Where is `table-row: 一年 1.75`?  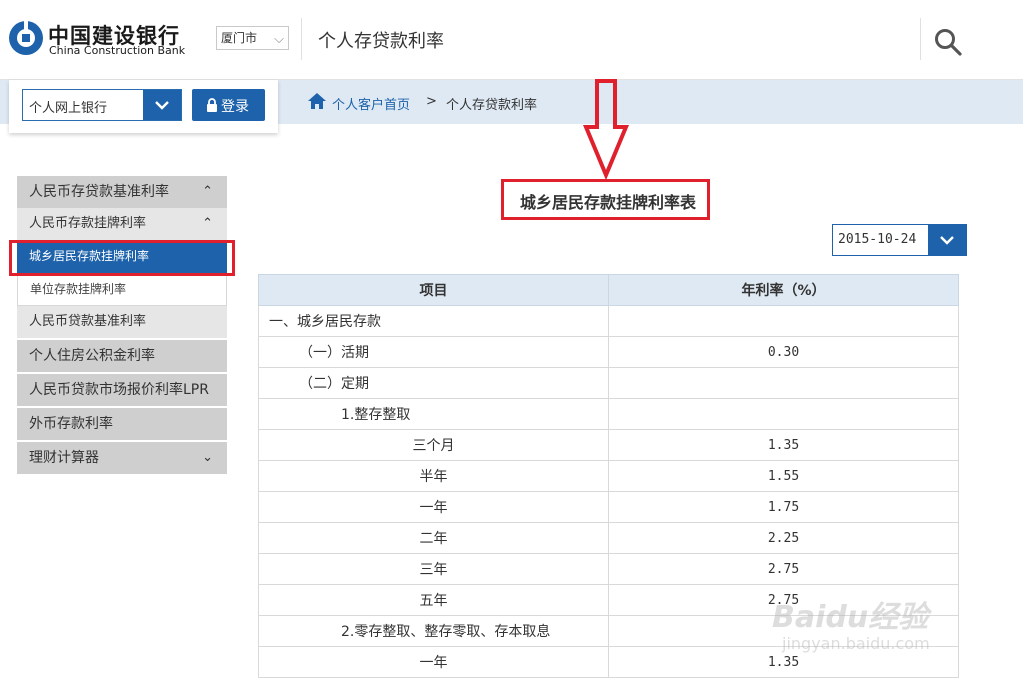 table-row: 一年 1.75 is located at coordinates (608, 507).